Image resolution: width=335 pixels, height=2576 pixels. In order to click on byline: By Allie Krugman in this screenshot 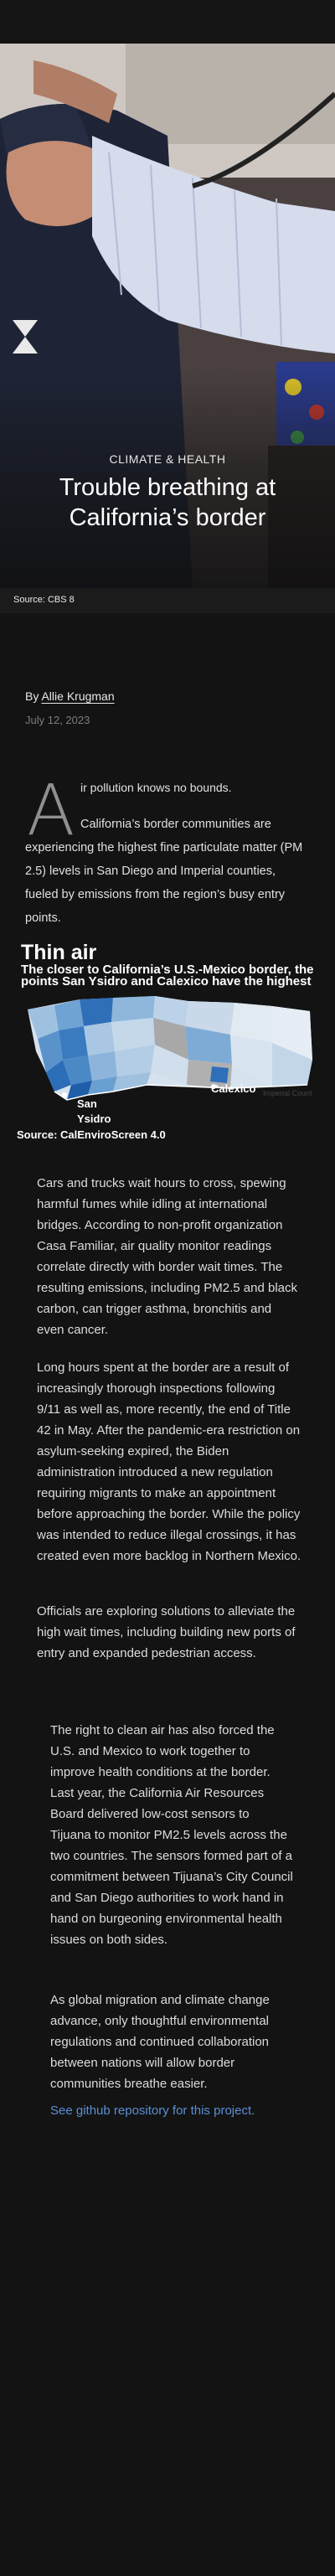, I will do `click(70, 696)`.